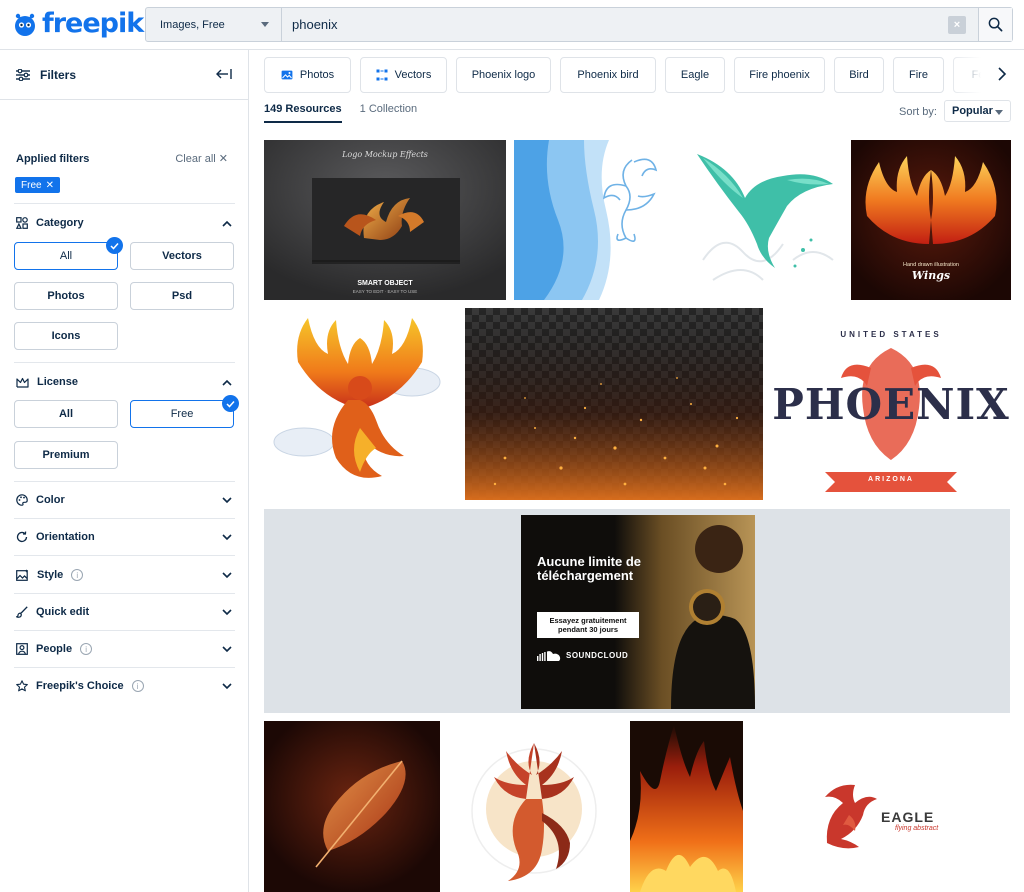  What do you see at coordinates (891, 404) in the screenshot?
I see `result-thumbnail-phoenix-arizona: UNITED STATES PHOENIX ARIZONA` at bounding box center [891, 404].